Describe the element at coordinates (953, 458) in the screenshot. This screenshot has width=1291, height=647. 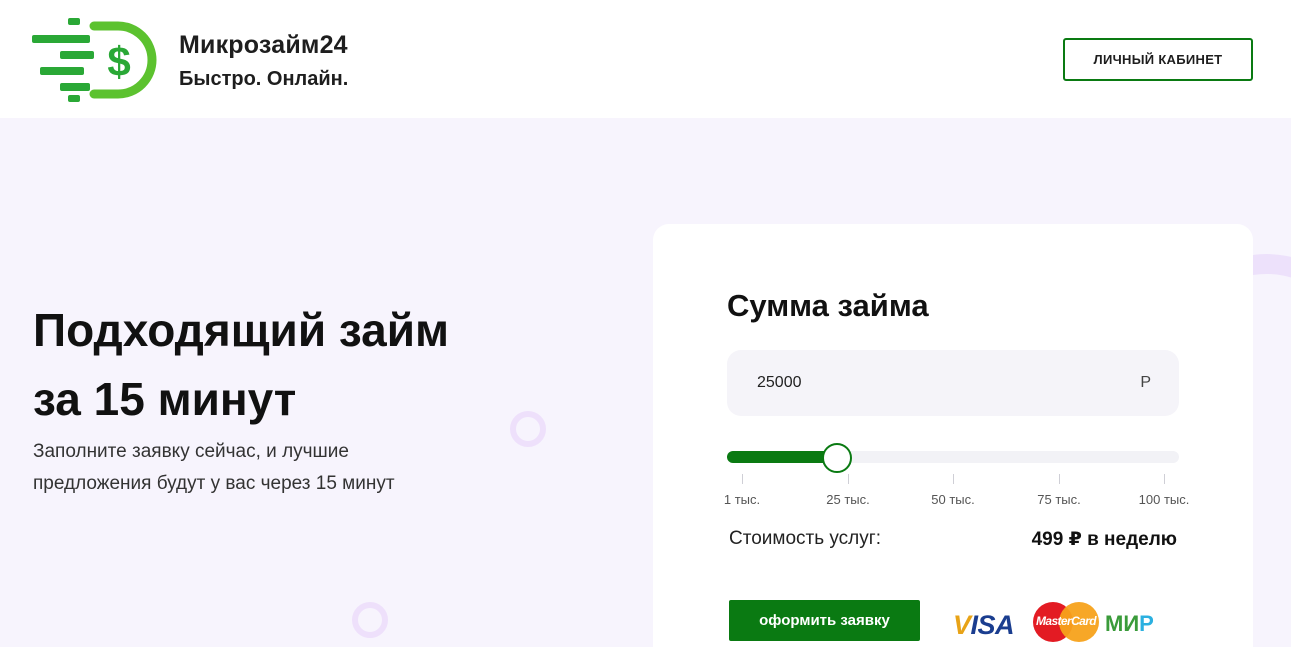
I see `loan-amount-slider` at that location.